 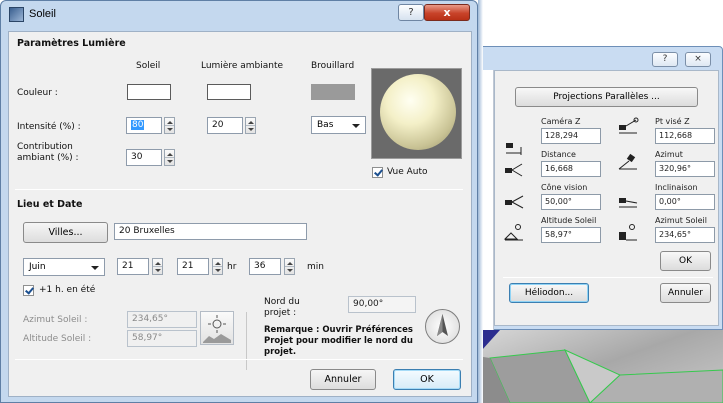 I want to click on sun-position-icon, so click(x=217, y=328).